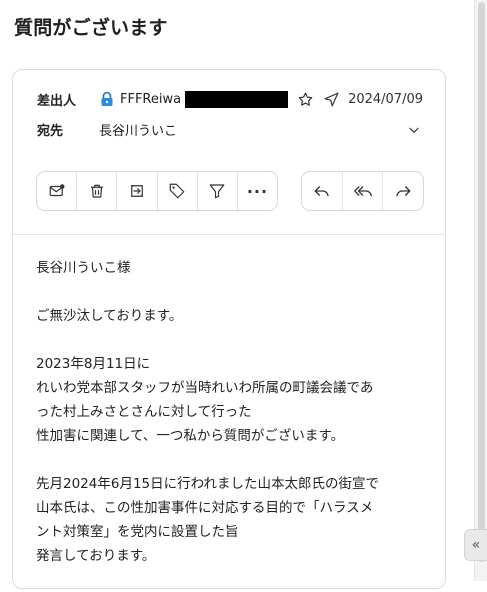 This screenshot has width=487, height=592. I want to click on filter-icon, so click(217, 191).